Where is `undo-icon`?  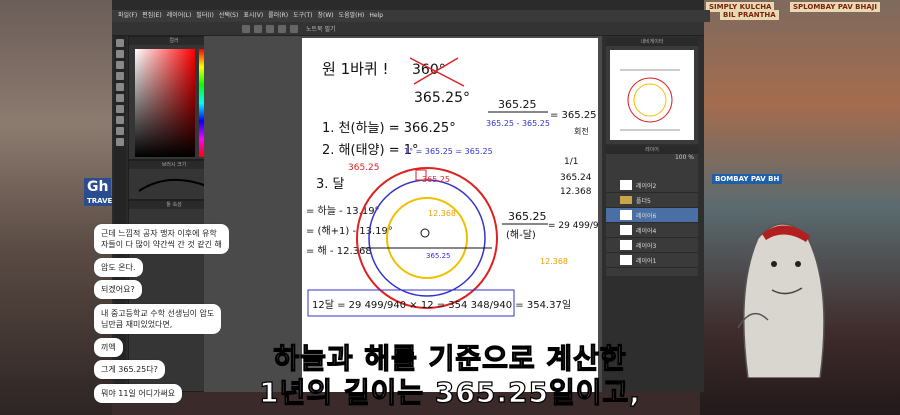
undo-icon is located at coordinates (282, 28).